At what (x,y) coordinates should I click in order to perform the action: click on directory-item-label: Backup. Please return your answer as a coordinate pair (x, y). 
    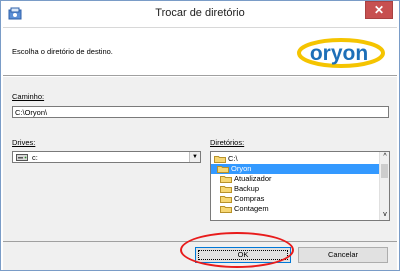
    Looking at the image, I should click on (247, 188).